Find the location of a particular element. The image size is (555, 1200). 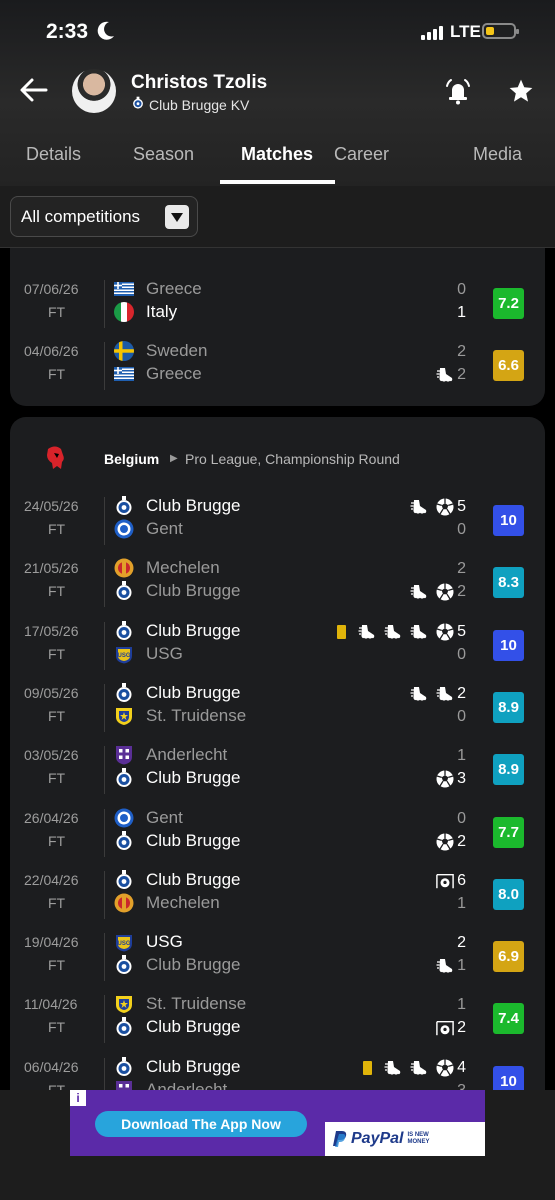

match-row: 07/06/26 FT Greece 0 Italy 1 7.2 is located at coordinates (277, 307).